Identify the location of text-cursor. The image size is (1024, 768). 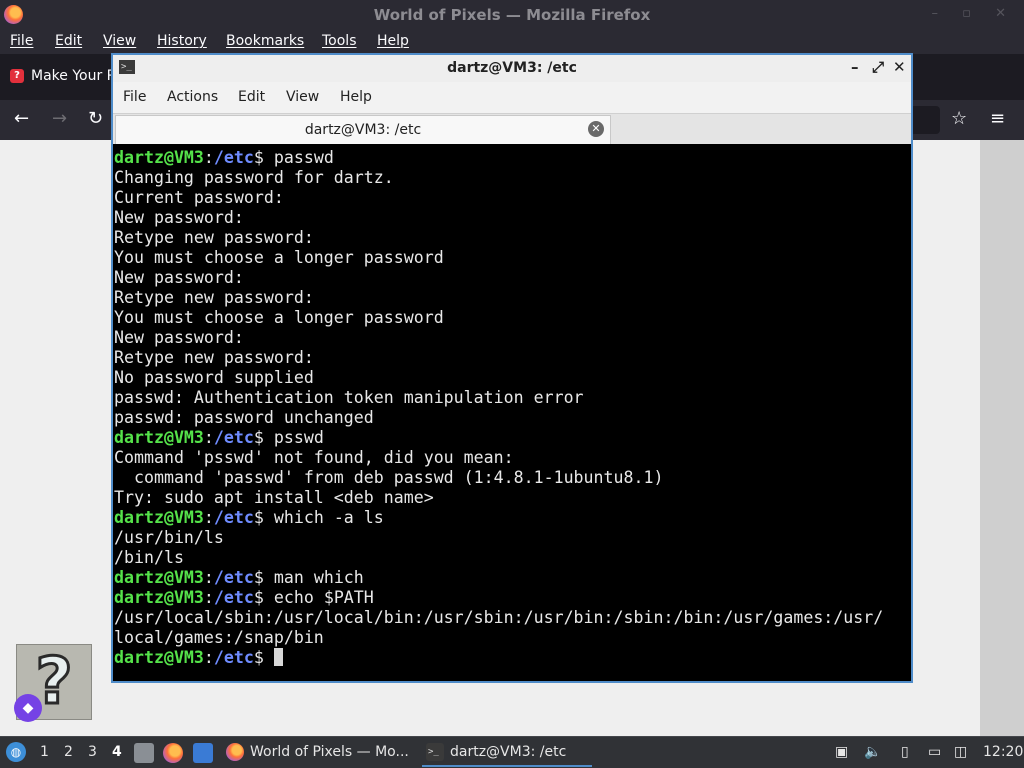
(278, 657).